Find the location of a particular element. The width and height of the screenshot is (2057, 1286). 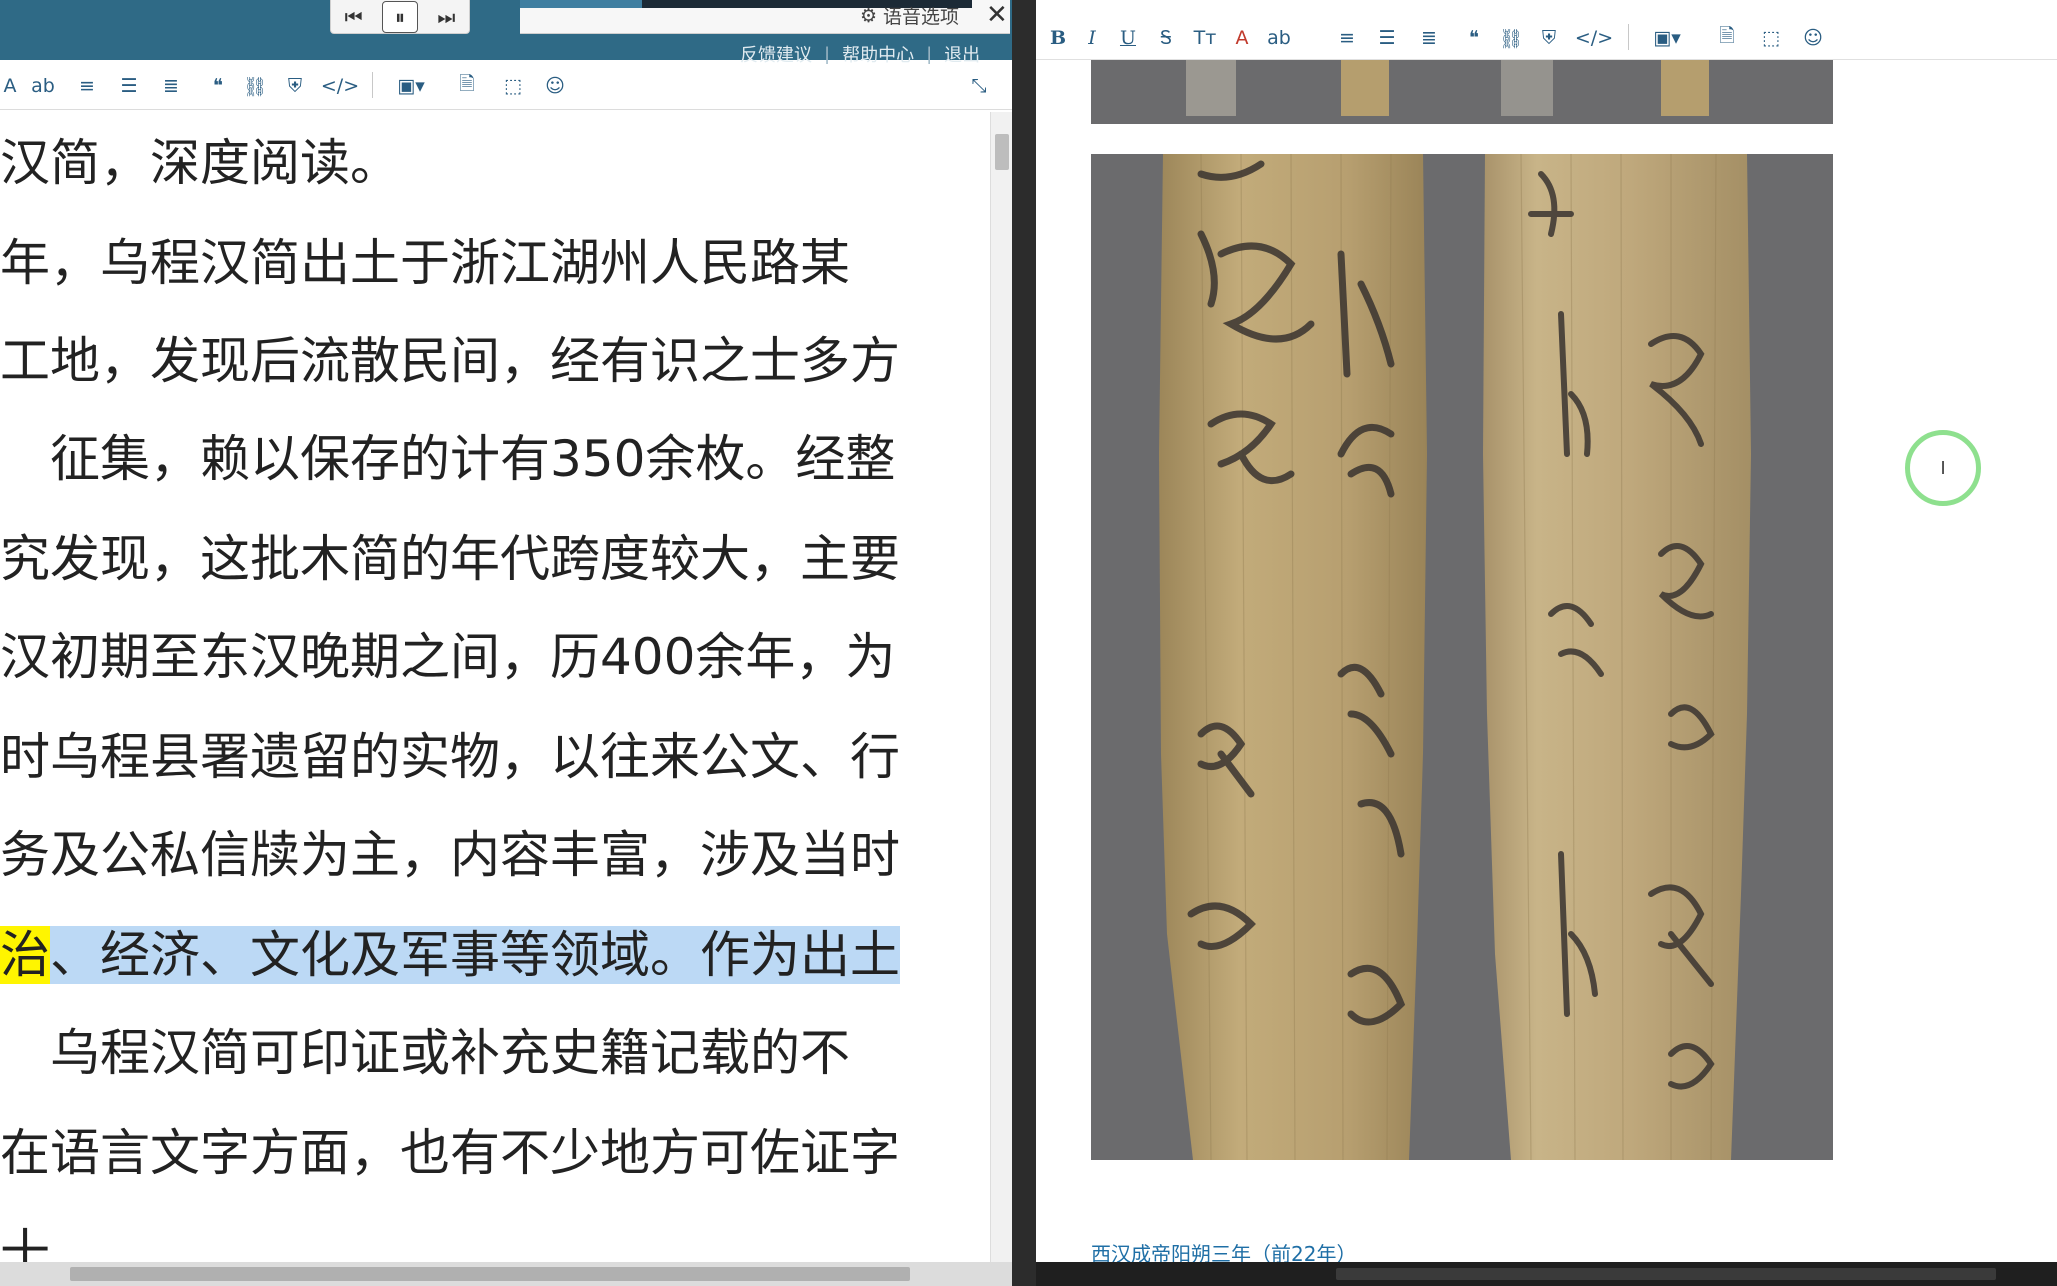

right-horizontal-scrollbar is located at coordinates (1546, 1274).